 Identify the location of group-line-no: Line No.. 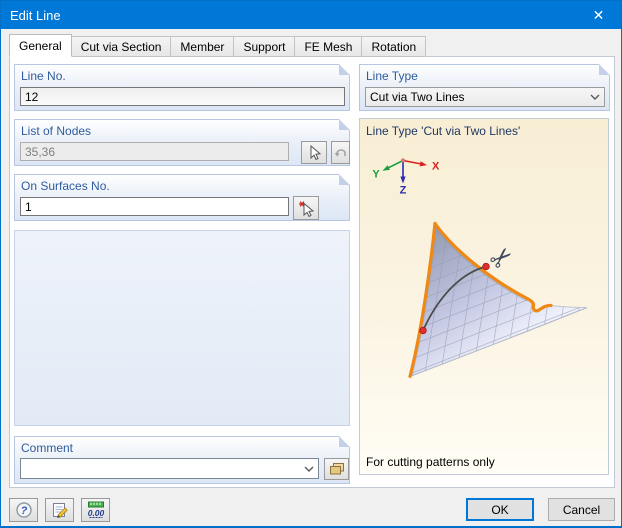
(182, 87).